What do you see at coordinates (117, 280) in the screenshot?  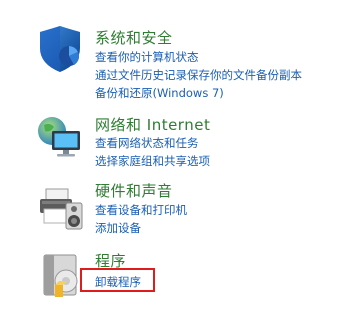 I see `highlight-box` at bounding box center [117, 280].